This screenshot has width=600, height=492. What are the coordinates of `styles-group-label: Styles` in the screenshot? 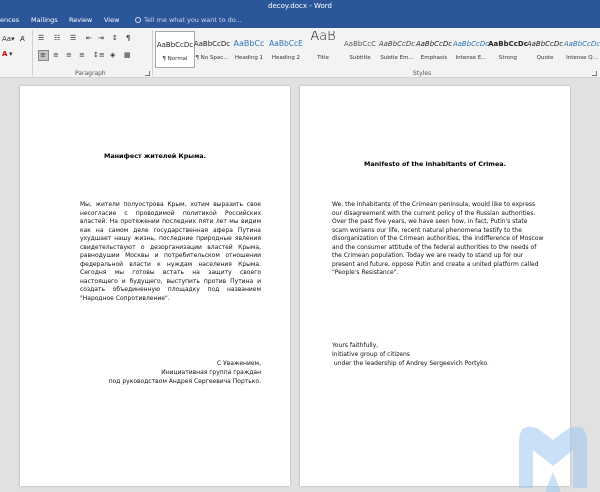 It's located at (422, 73).